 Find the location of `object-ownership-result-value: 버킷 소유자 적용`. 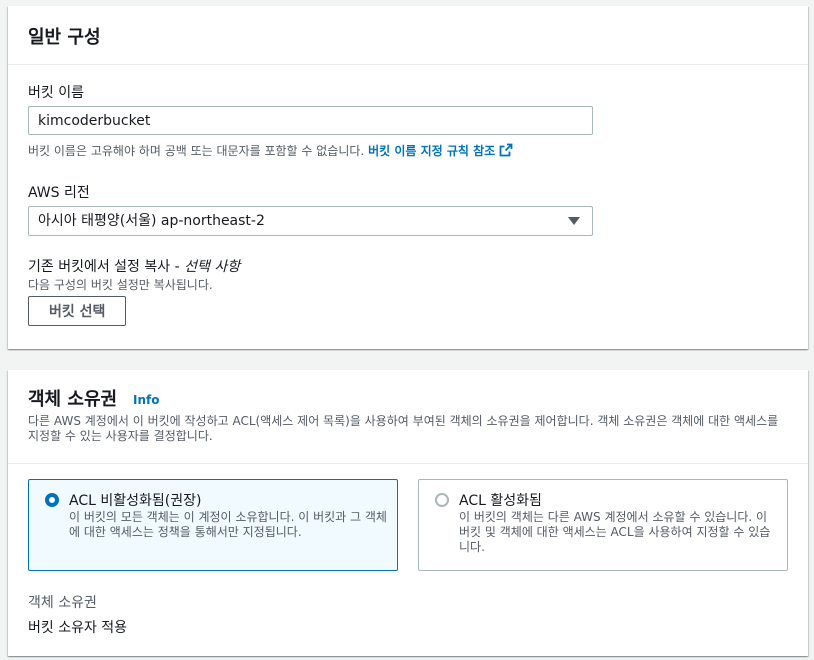

object-ownership-result-value: 버킷 소유자 적용 is located at coordinates (78, 628).